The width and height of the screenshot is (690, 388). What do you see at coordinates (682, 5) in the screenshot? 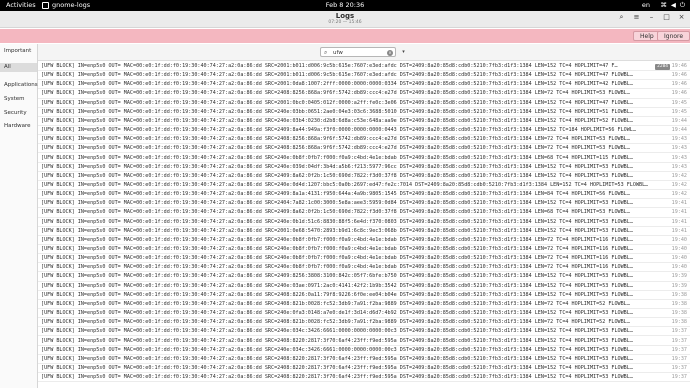
I see `power-icon: ⏻` at bounding box center [682, 5].